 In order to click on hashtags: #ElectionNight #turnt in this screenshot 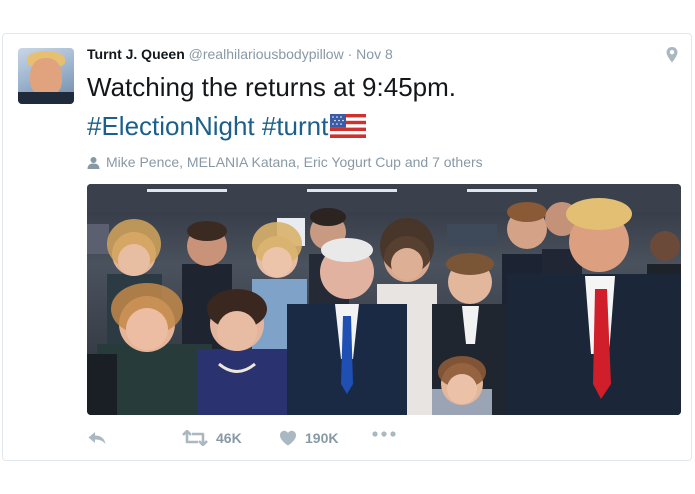, I will do `click(207, 126)`.